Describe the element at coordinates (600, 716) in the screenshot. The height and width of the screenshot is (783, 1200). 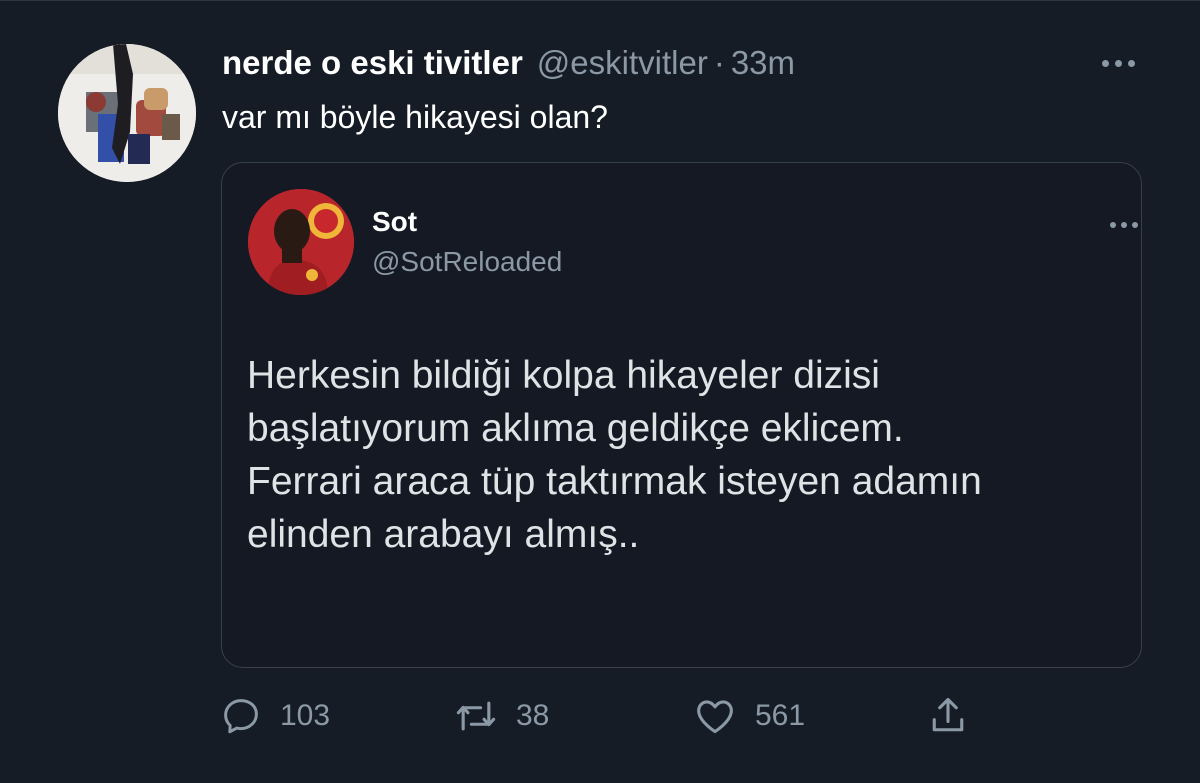
I see `tweet-actions: 103 38 561` at that location.